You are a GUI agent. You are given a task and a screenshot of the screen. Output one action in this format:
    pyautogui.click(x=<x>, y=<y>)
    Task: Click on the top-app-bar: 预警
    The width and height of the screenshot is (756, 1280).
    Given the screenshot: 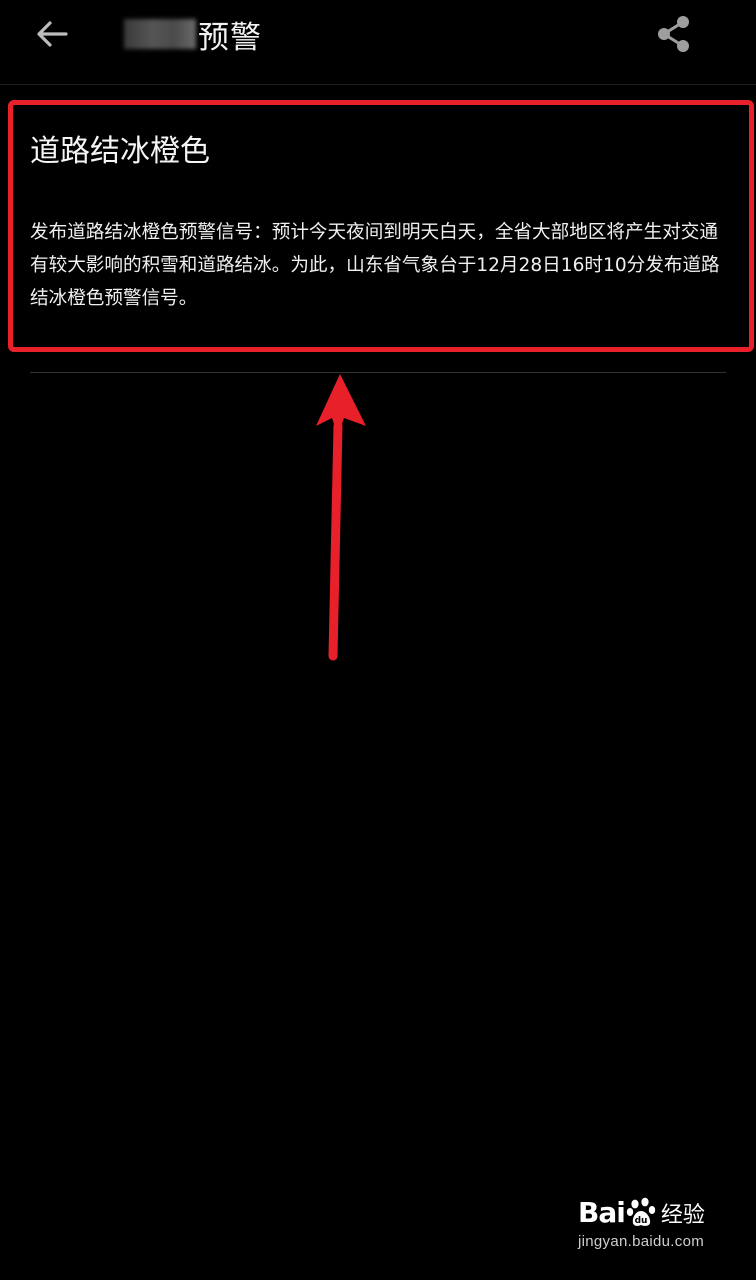 What is the action you would take?
    pyautogui.click(x=378, y=42)
    